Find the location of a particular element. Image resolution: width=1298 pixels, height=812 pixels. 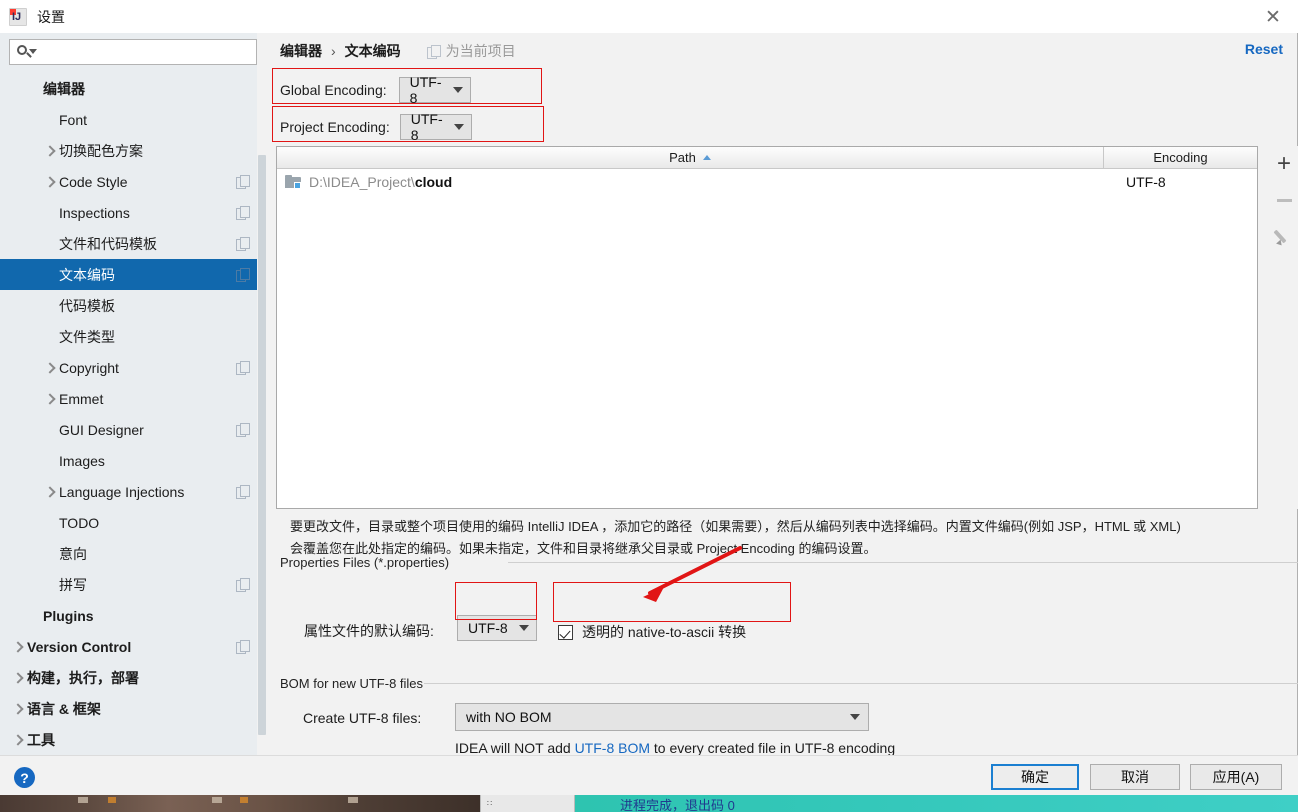

pencil-icon is located at coordinates (1284, 236).